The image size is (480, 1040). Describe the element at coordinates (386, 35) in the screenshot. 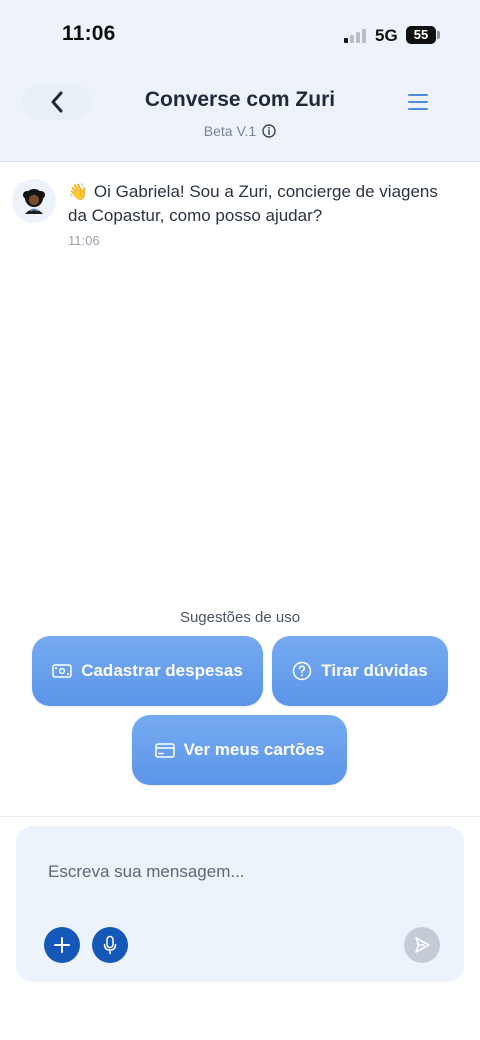

I see `network-label: 5G` at that location.